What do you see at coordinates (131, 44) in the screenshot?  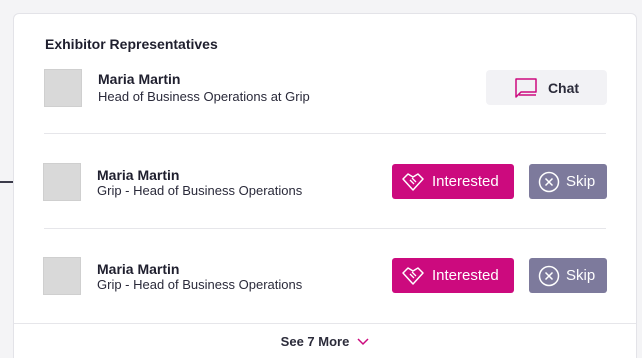 I see `section-title: Exhibitor Representatives` at bounding box center [131, 44].